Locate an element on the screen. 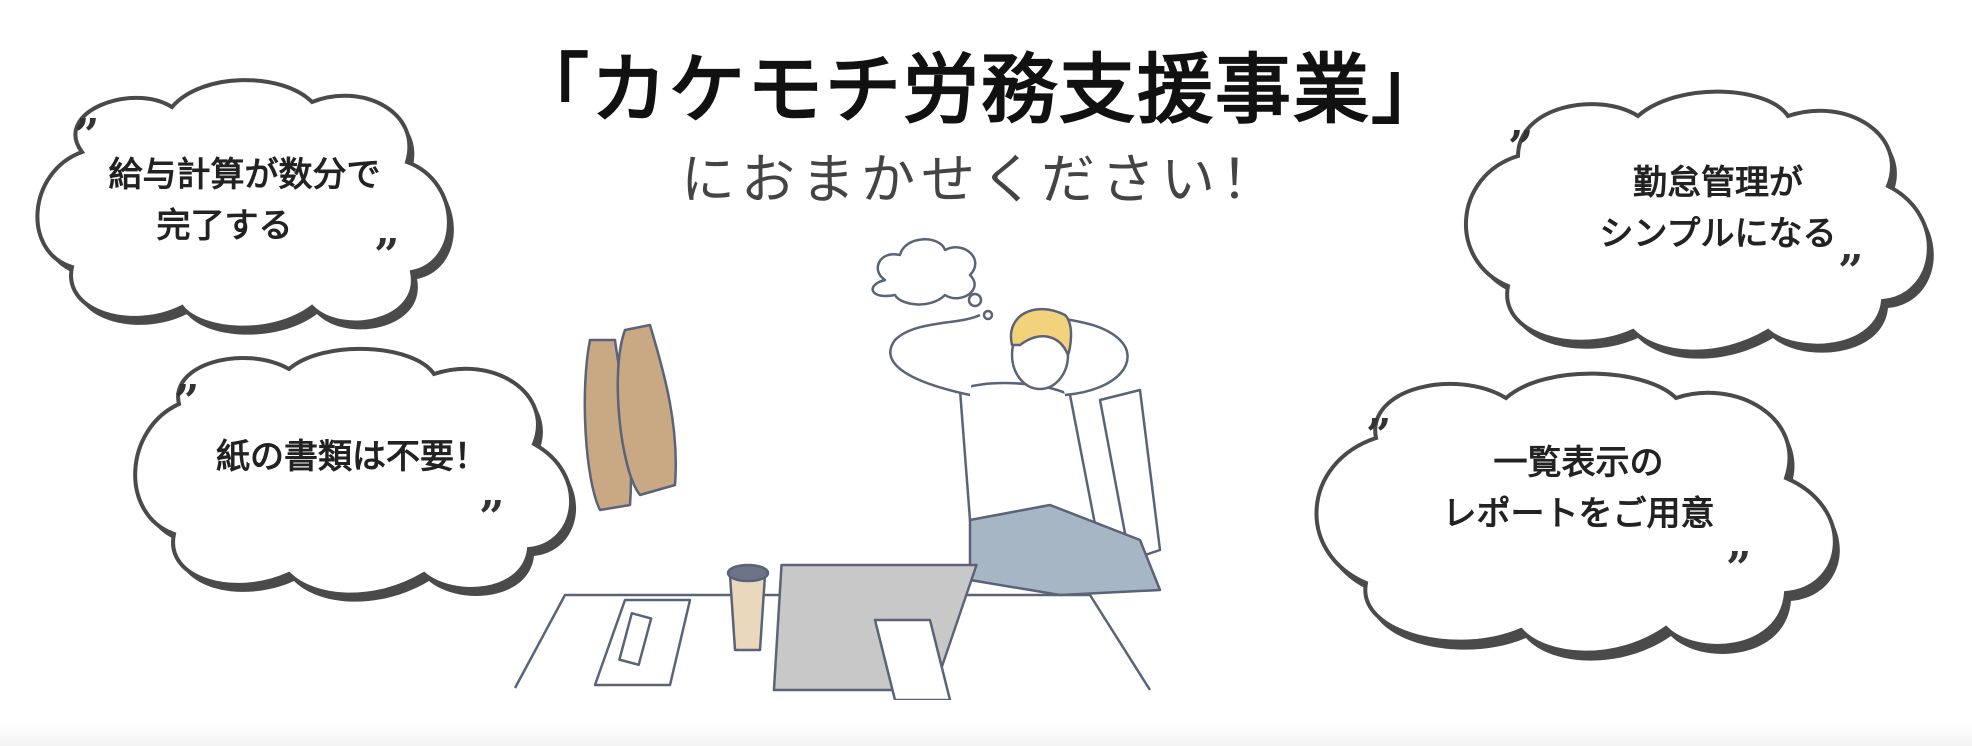 This screenshot has width=1972, height=746. quote-close-icon: ” is located at coordinates (1739, 568).